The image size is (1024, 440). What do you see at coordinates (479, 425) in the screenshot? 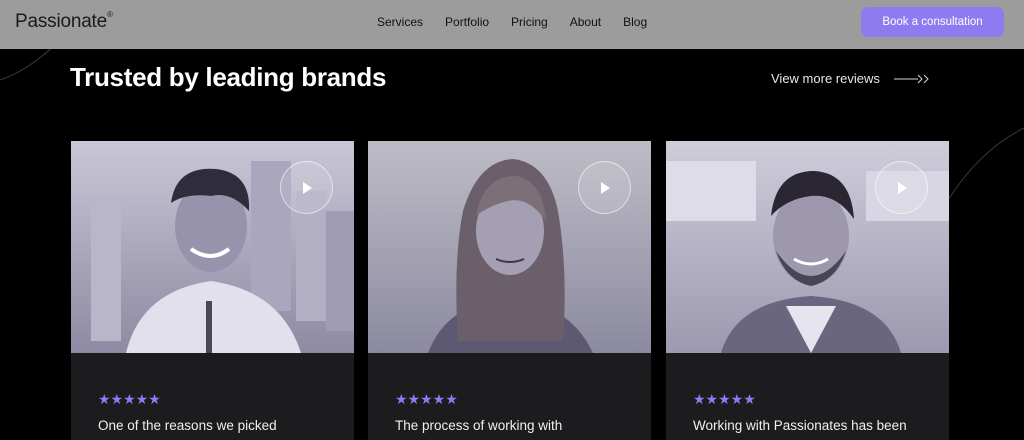
I see `testimonial-quote: The process of working with` at bounding box center [479, 425].